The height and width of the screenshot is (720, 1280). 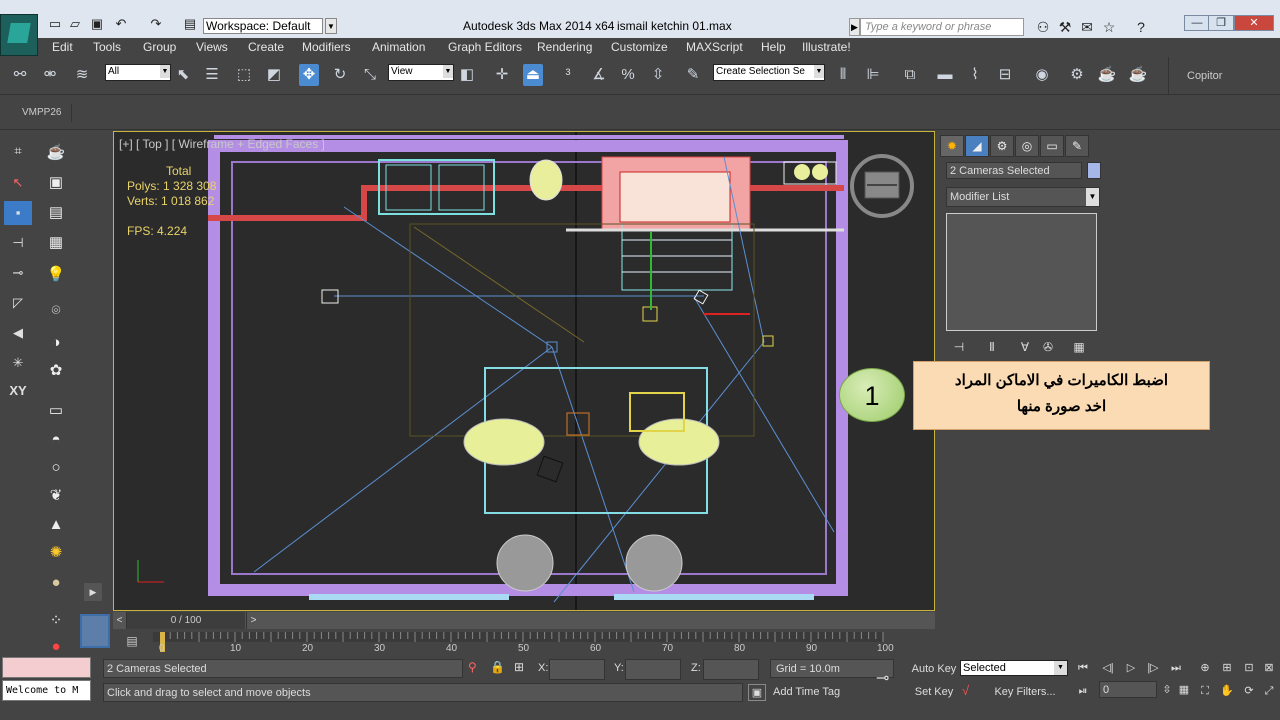 I want to click on key-mode-dropdown: Selected, so click(x=1014, y=668).